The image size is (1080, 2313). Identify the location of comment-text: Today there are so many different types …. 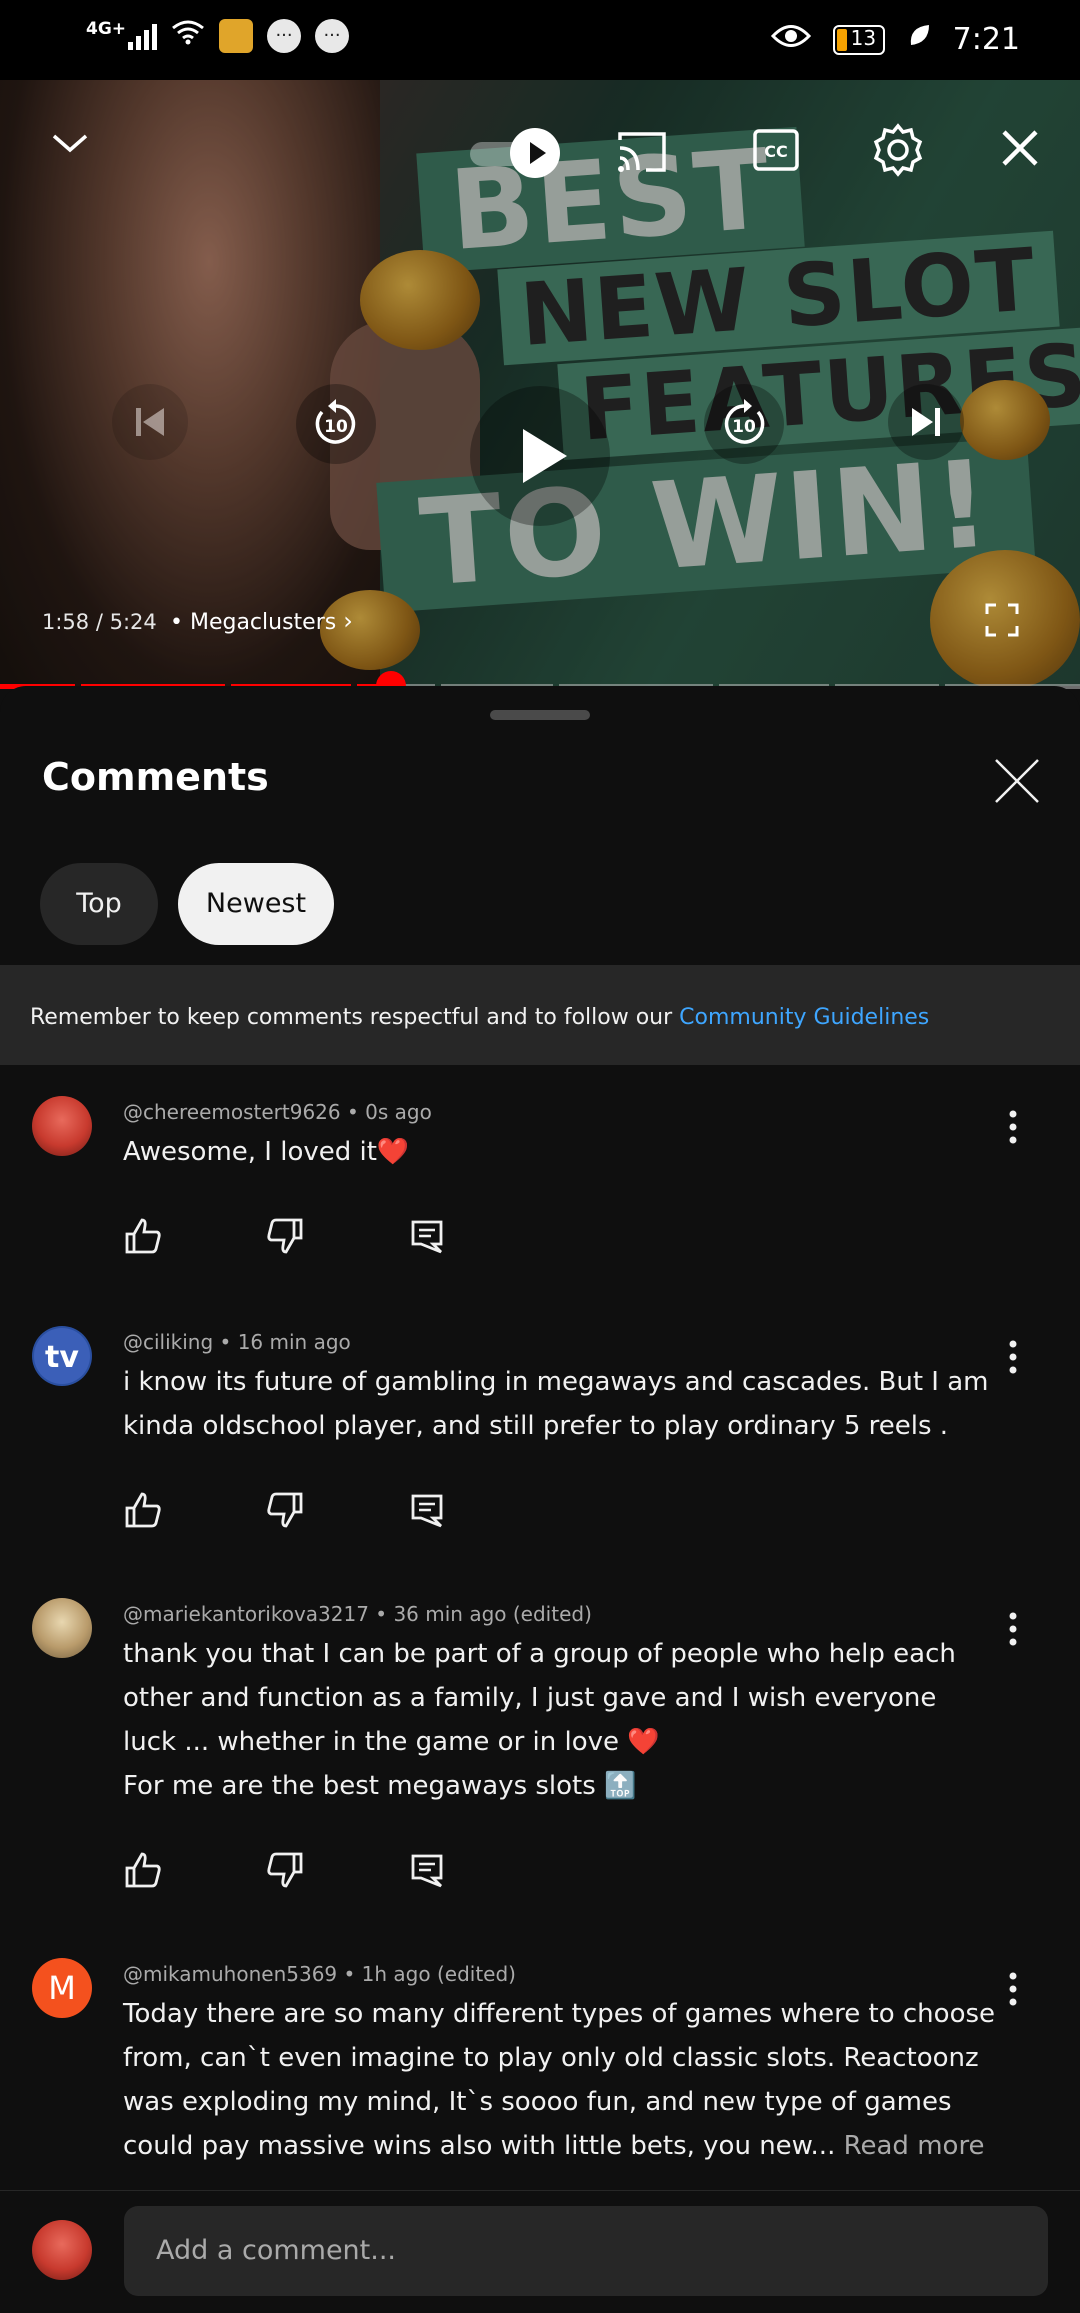
(563, 2080).